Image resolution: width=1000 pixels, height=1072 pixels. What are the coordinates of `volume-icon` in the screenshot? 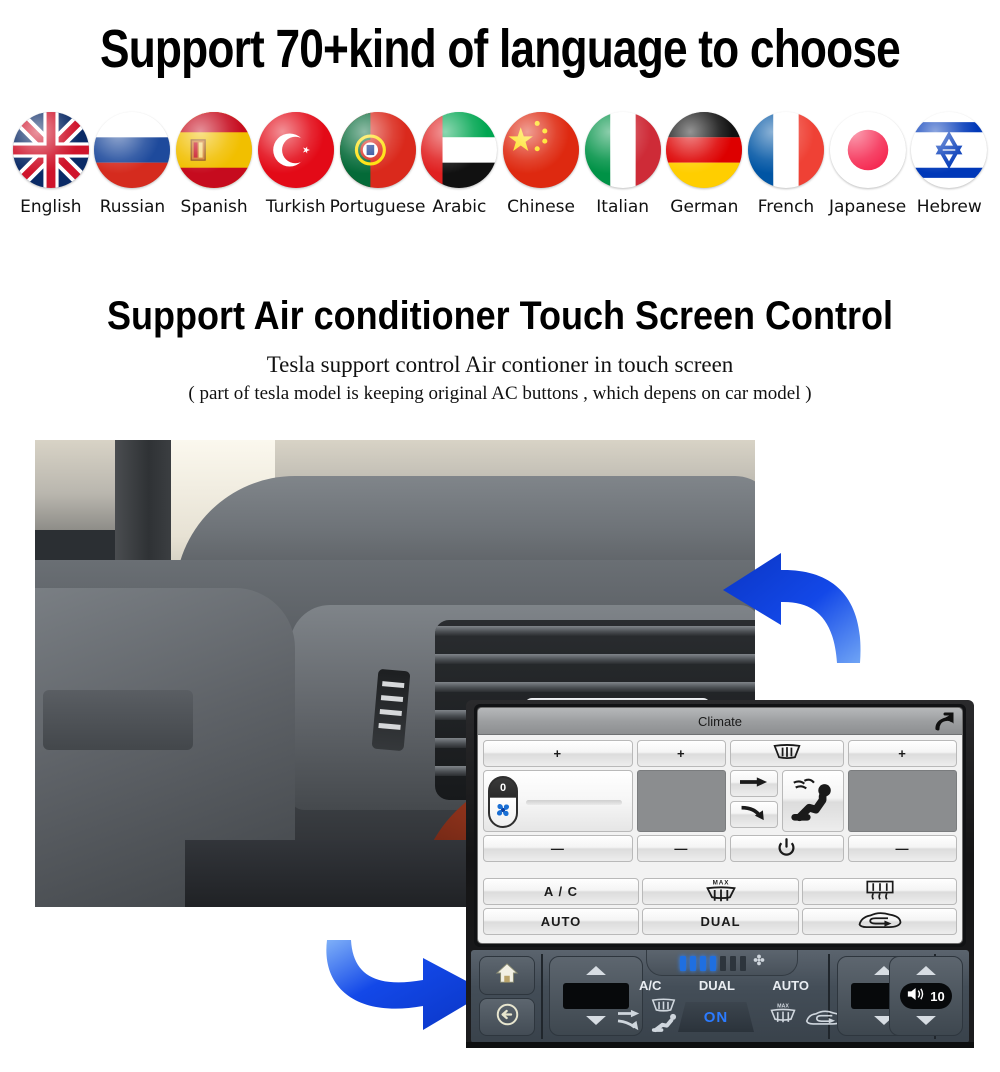 It's located at (916, 996).